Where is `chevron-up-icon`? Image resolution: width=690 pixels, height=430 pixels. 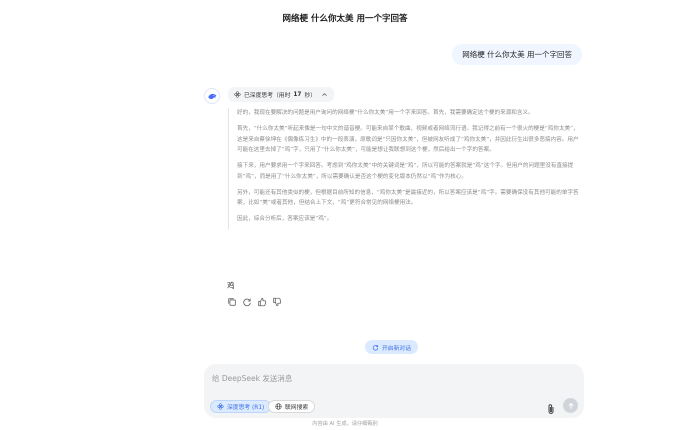 chevron-up-icon is located at coordinates (324, 94).